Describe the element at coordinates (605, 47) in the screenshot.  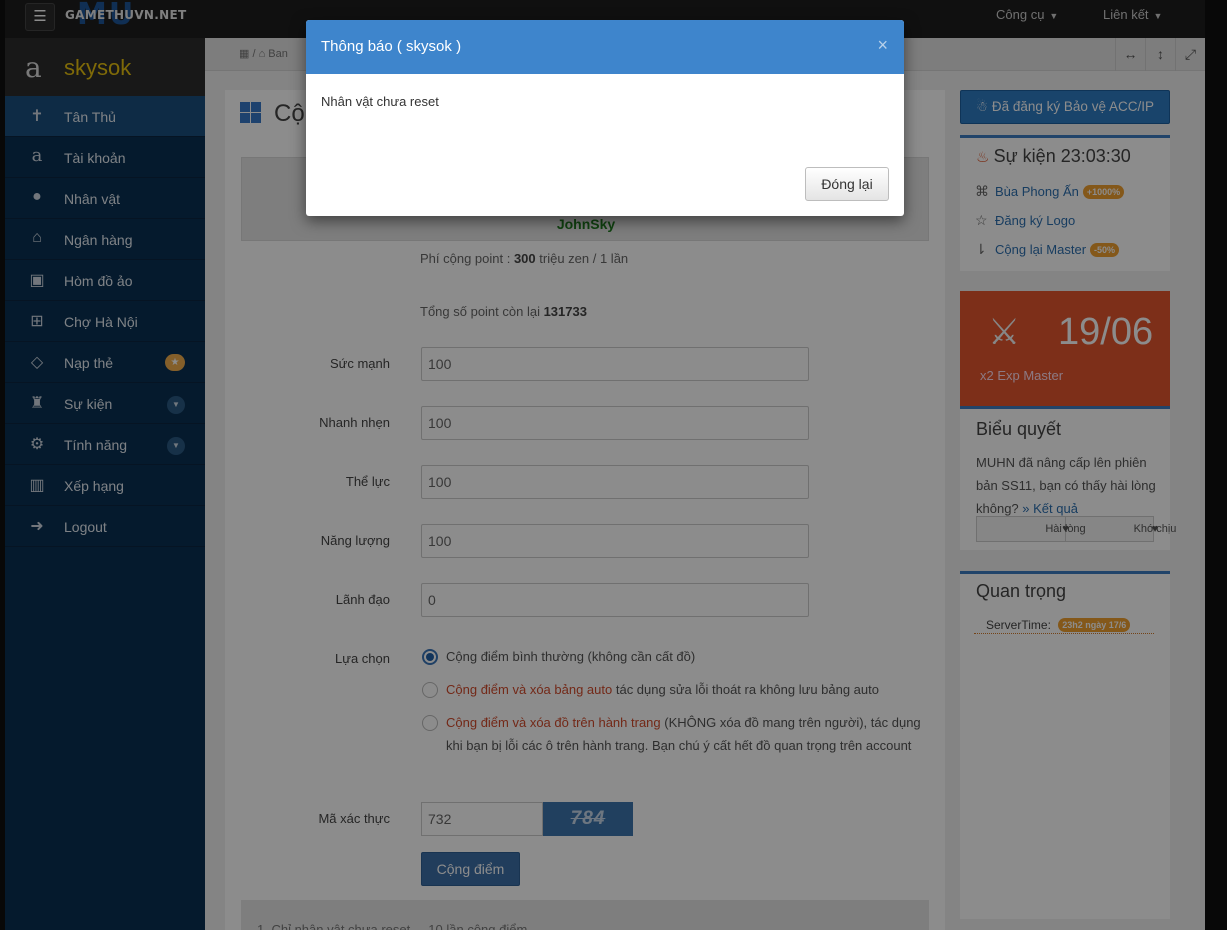
I see `modal-header: Thông báo ( skysok ) ×` at that location.